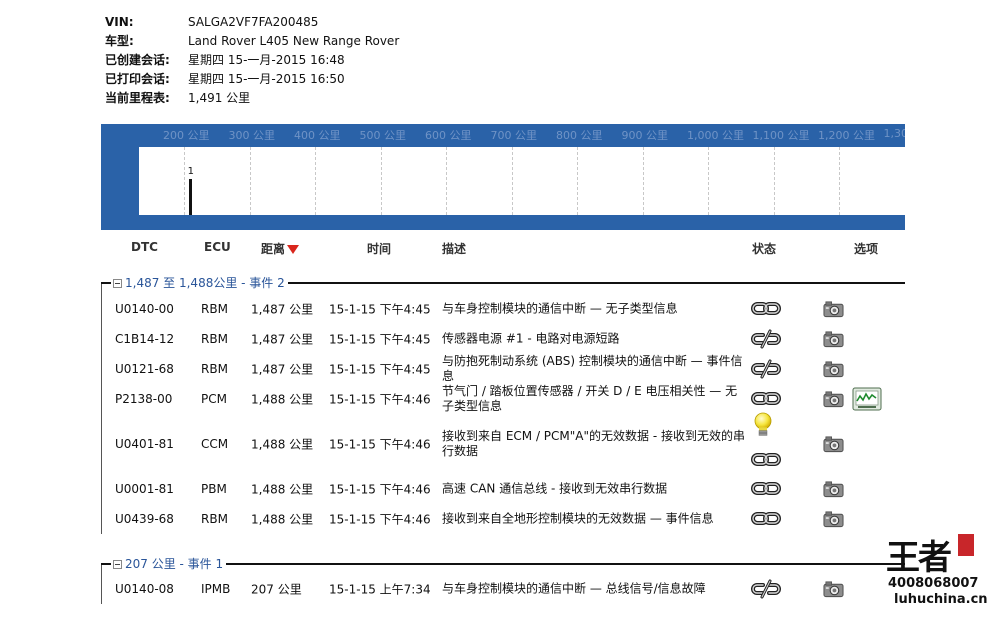 The image size is (1002, 628). Describe the element at coordinates (379, 248) in the screenshot. I see `column-header-time: 时间` at that location.